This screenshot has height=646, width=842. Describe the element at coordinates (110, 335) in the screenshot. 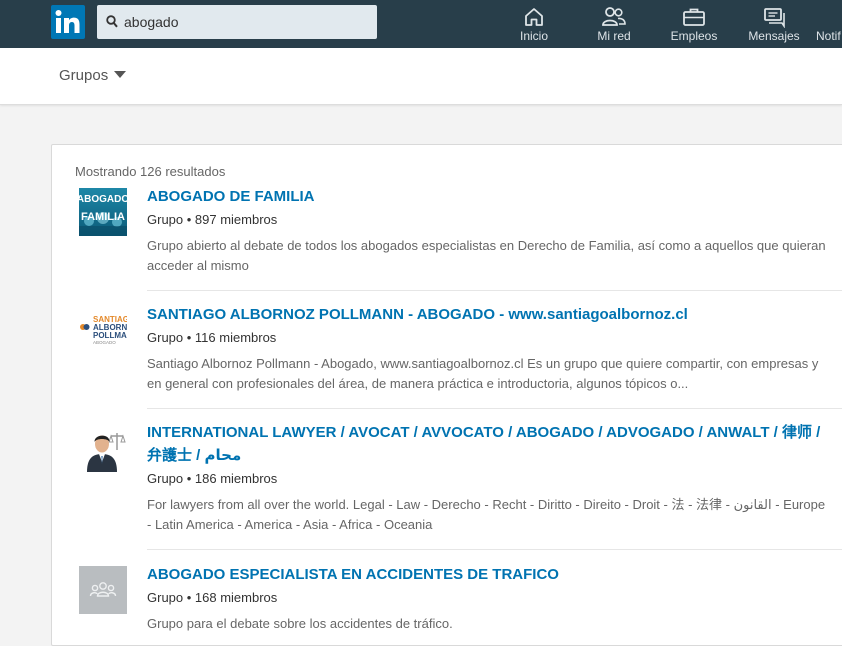

I see `svg-text: POLLMANN` at that location.